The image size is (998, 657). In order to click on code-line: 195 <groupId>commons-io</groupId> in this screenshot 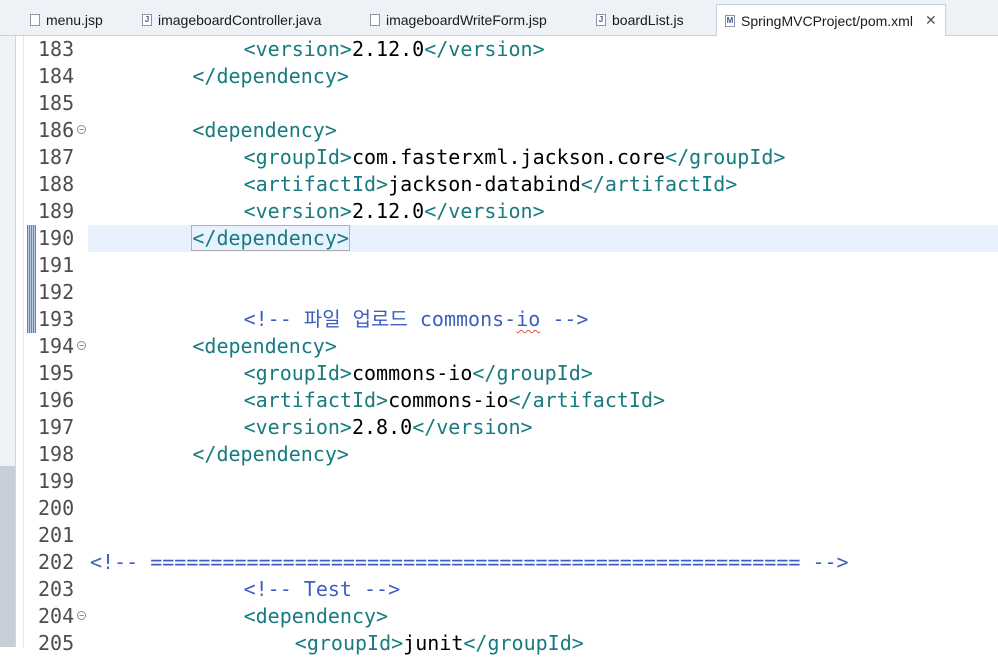, I will do `click(499, 373)`.